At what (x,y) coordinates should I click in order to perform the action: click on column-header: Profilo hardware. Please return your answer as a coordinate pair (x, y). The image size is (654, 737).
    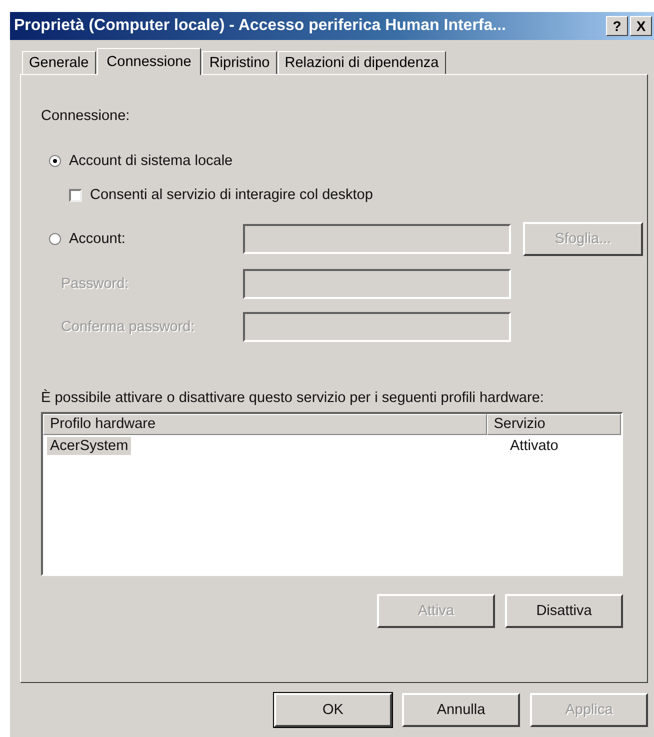
    Looking at the image, I should click on (265, 424).